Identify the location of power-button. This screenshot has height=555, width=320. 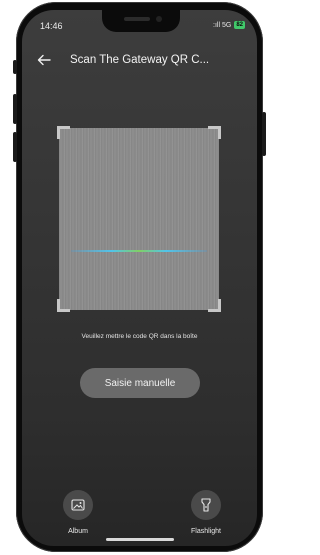
(264, 134).